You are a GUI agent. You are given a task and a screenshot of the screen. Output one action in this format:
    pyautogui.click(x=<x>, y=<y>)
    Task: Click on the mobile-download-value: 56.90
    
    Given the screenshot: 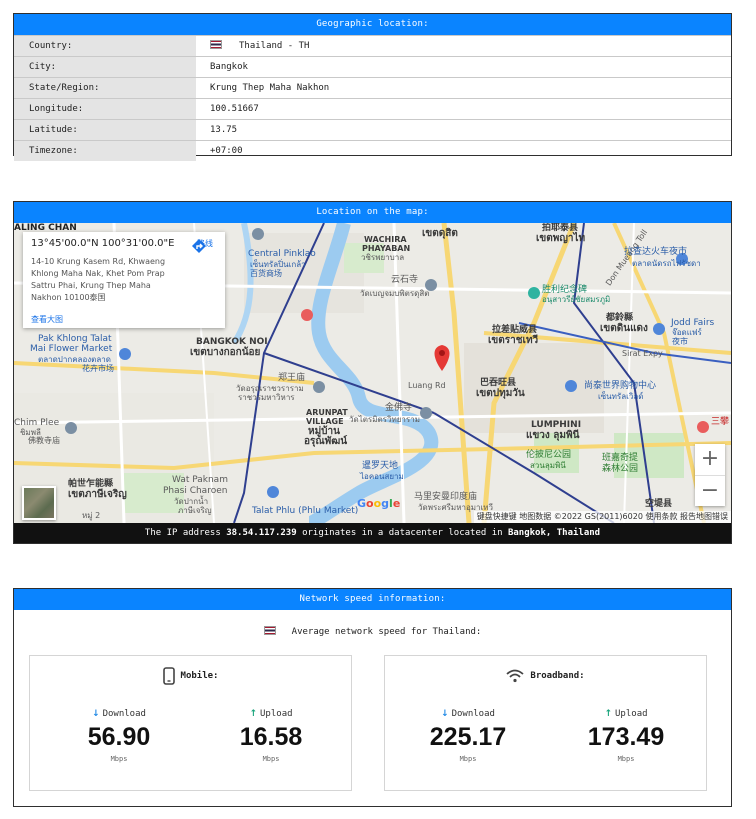 What is the action you would take?
    pyautogui.click(x=119, y=737)
    